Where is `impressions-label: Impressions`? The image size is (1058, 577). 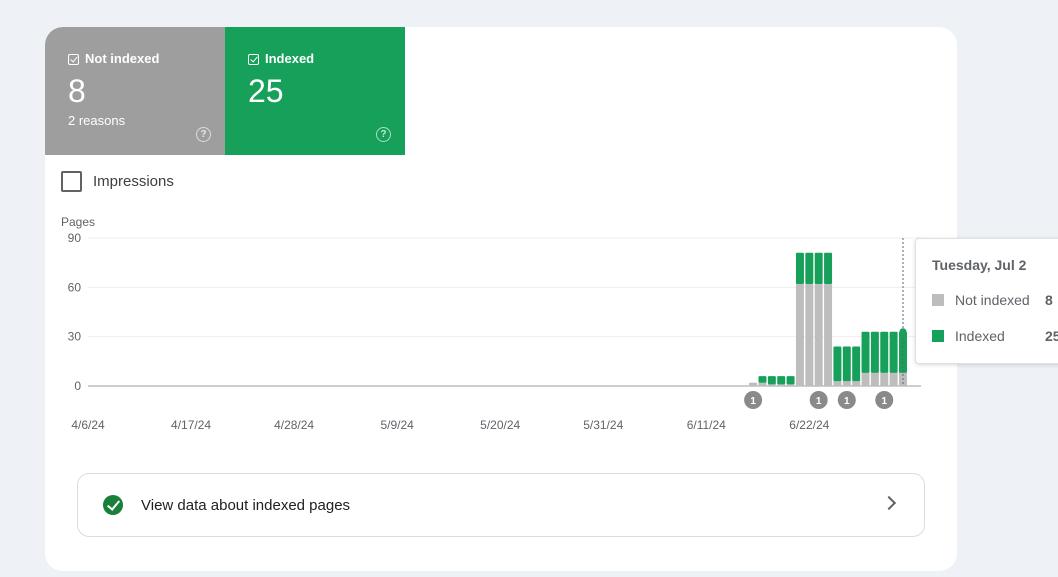
impressions-label: Impressions is located at coordinates (133, 181).